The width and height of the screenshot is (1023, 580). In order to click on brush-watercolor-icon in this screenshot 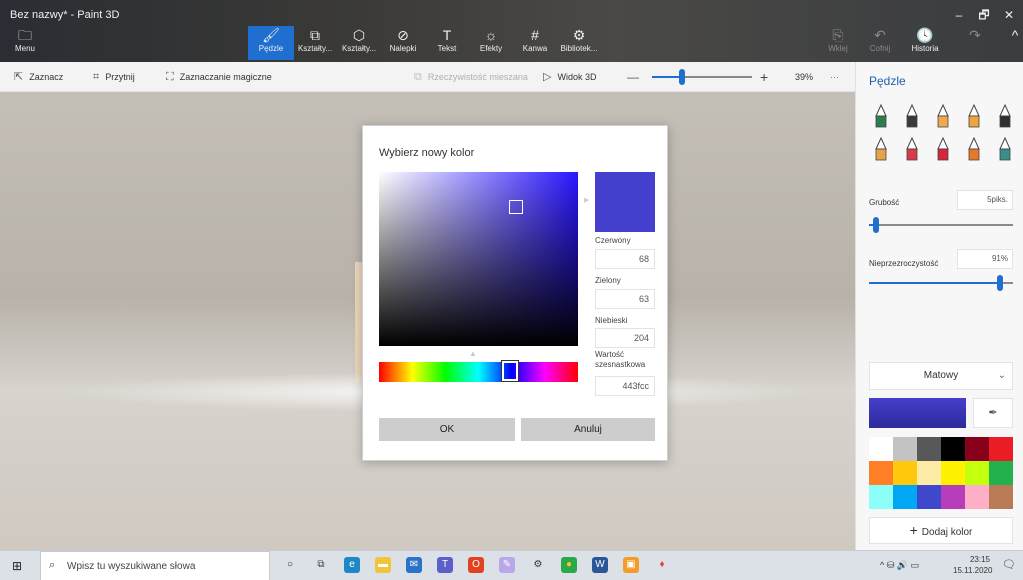, I will do `click(974, 115)`.